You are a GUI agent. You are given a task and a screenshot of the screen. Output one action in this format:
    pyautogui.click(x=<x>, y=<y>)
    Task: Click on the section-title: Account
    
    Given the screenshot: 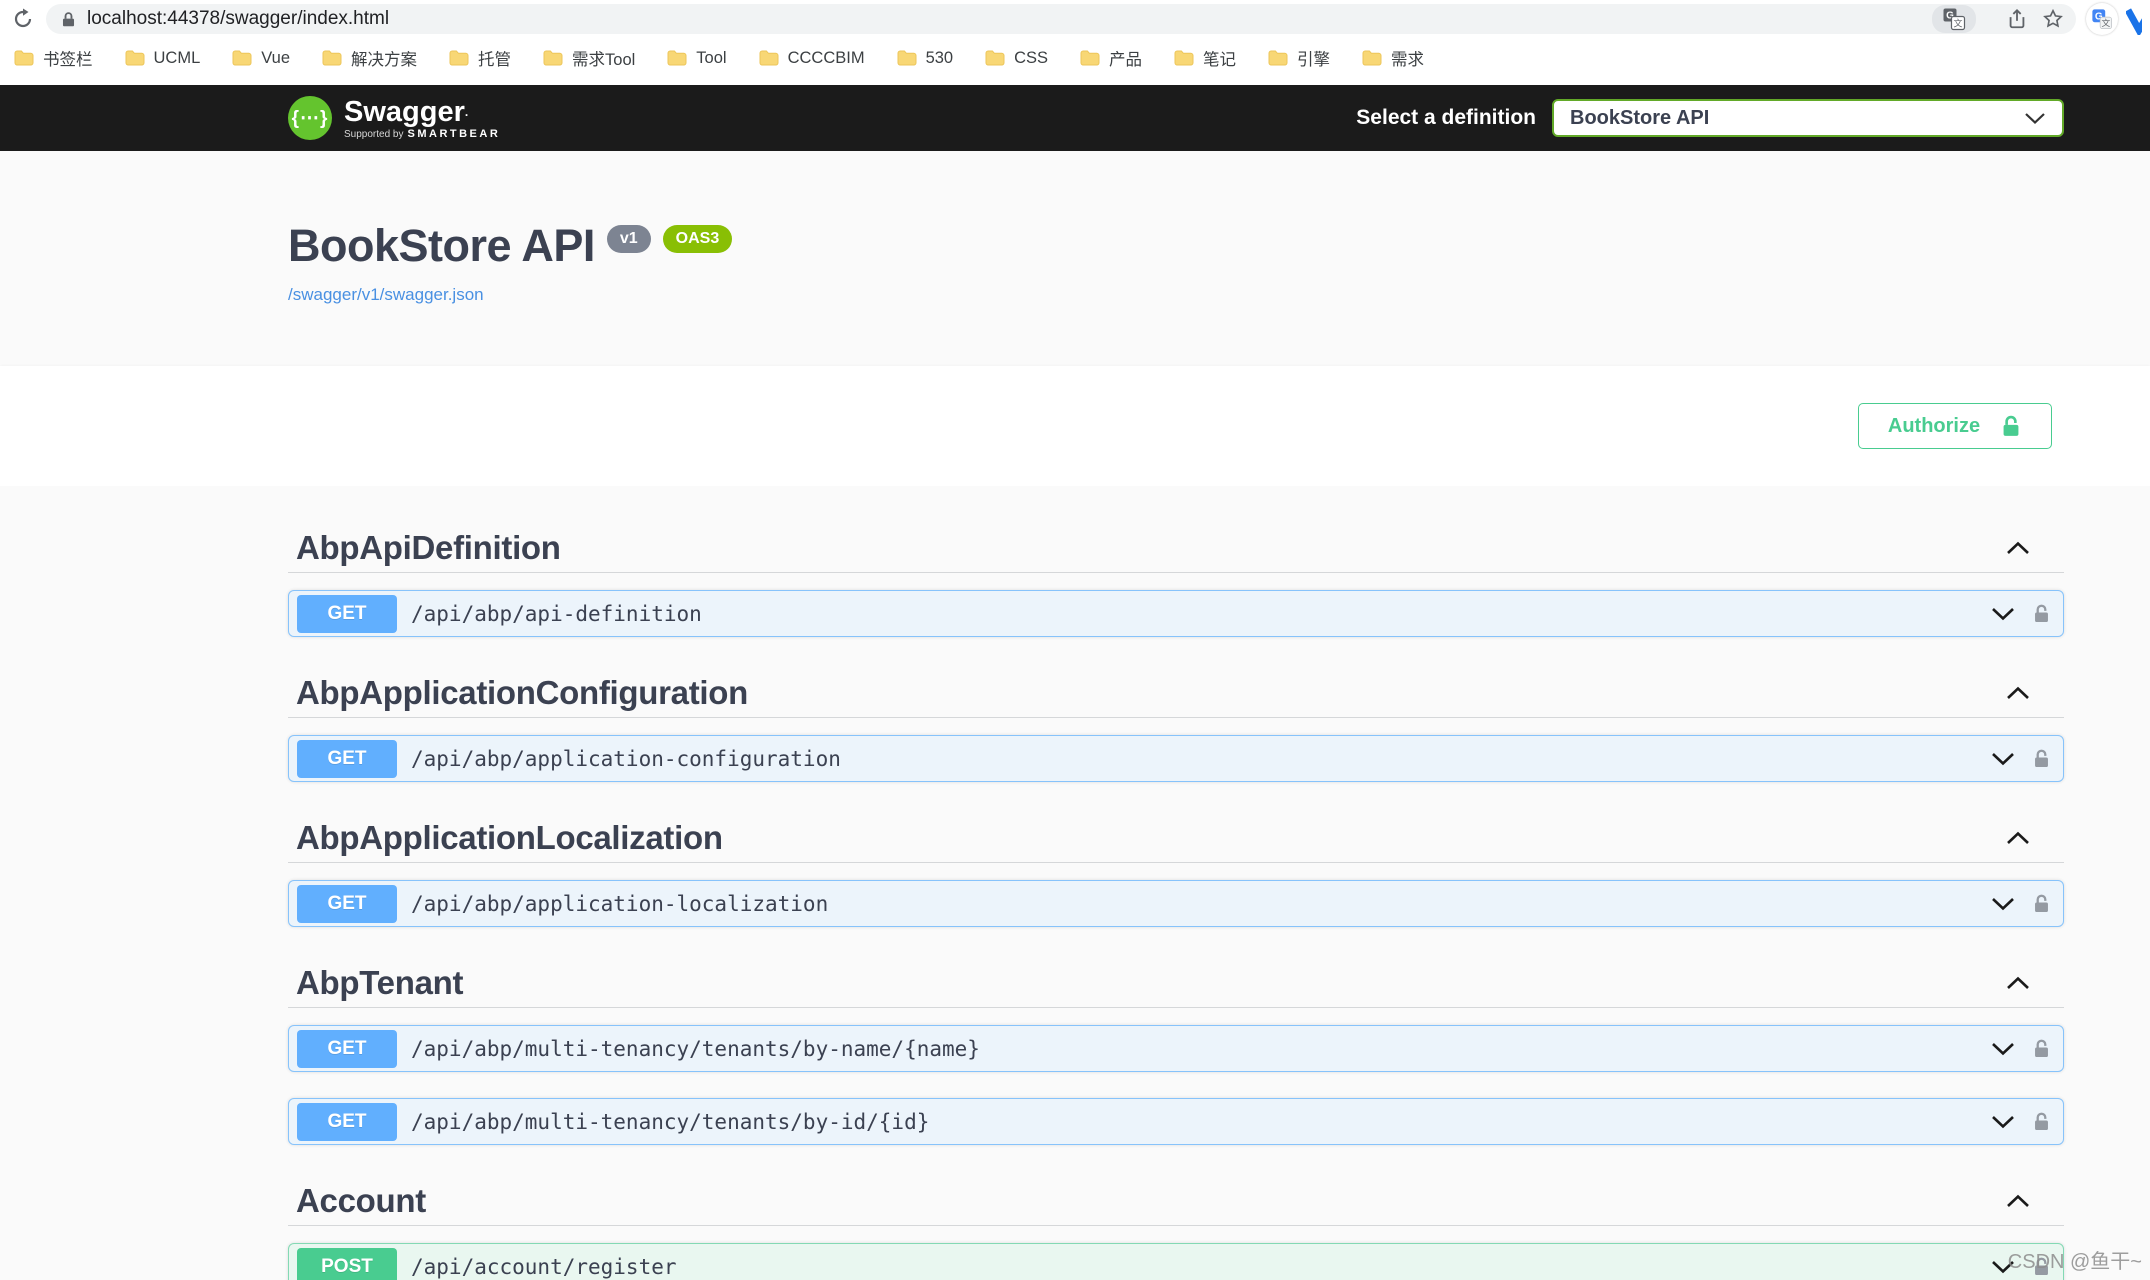 What is the action you would take?
    pyautogui.click(x=361, y=1200)
    